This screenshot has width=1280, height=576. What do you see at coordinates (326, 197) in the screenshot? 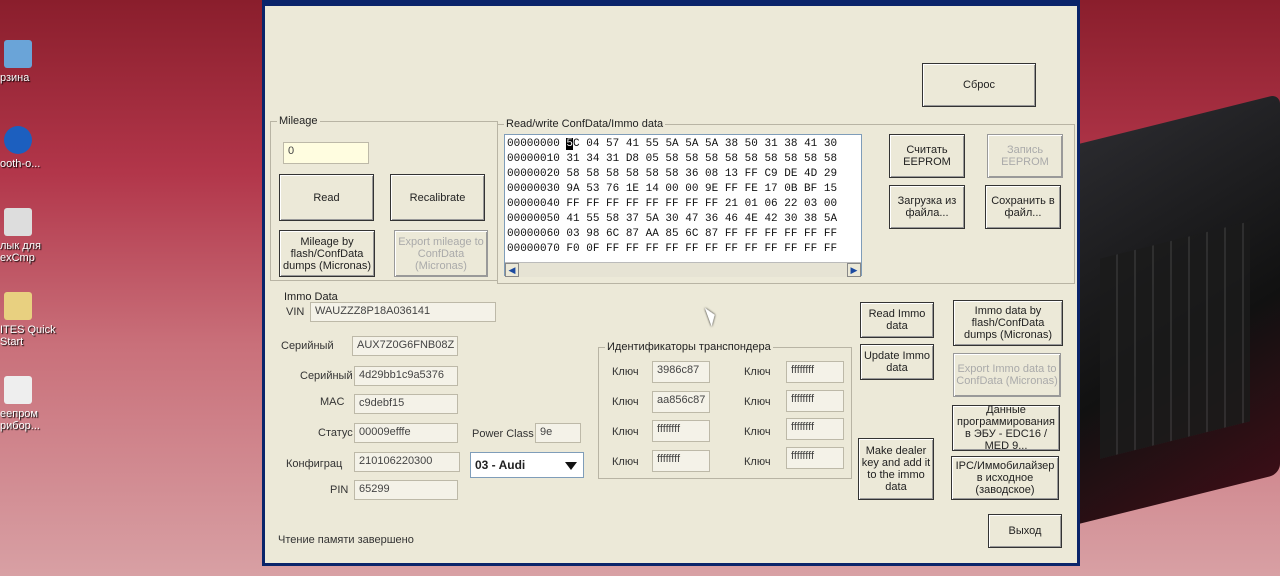
I see `read-mileage-button: Read` at bounding box center [326, 197].